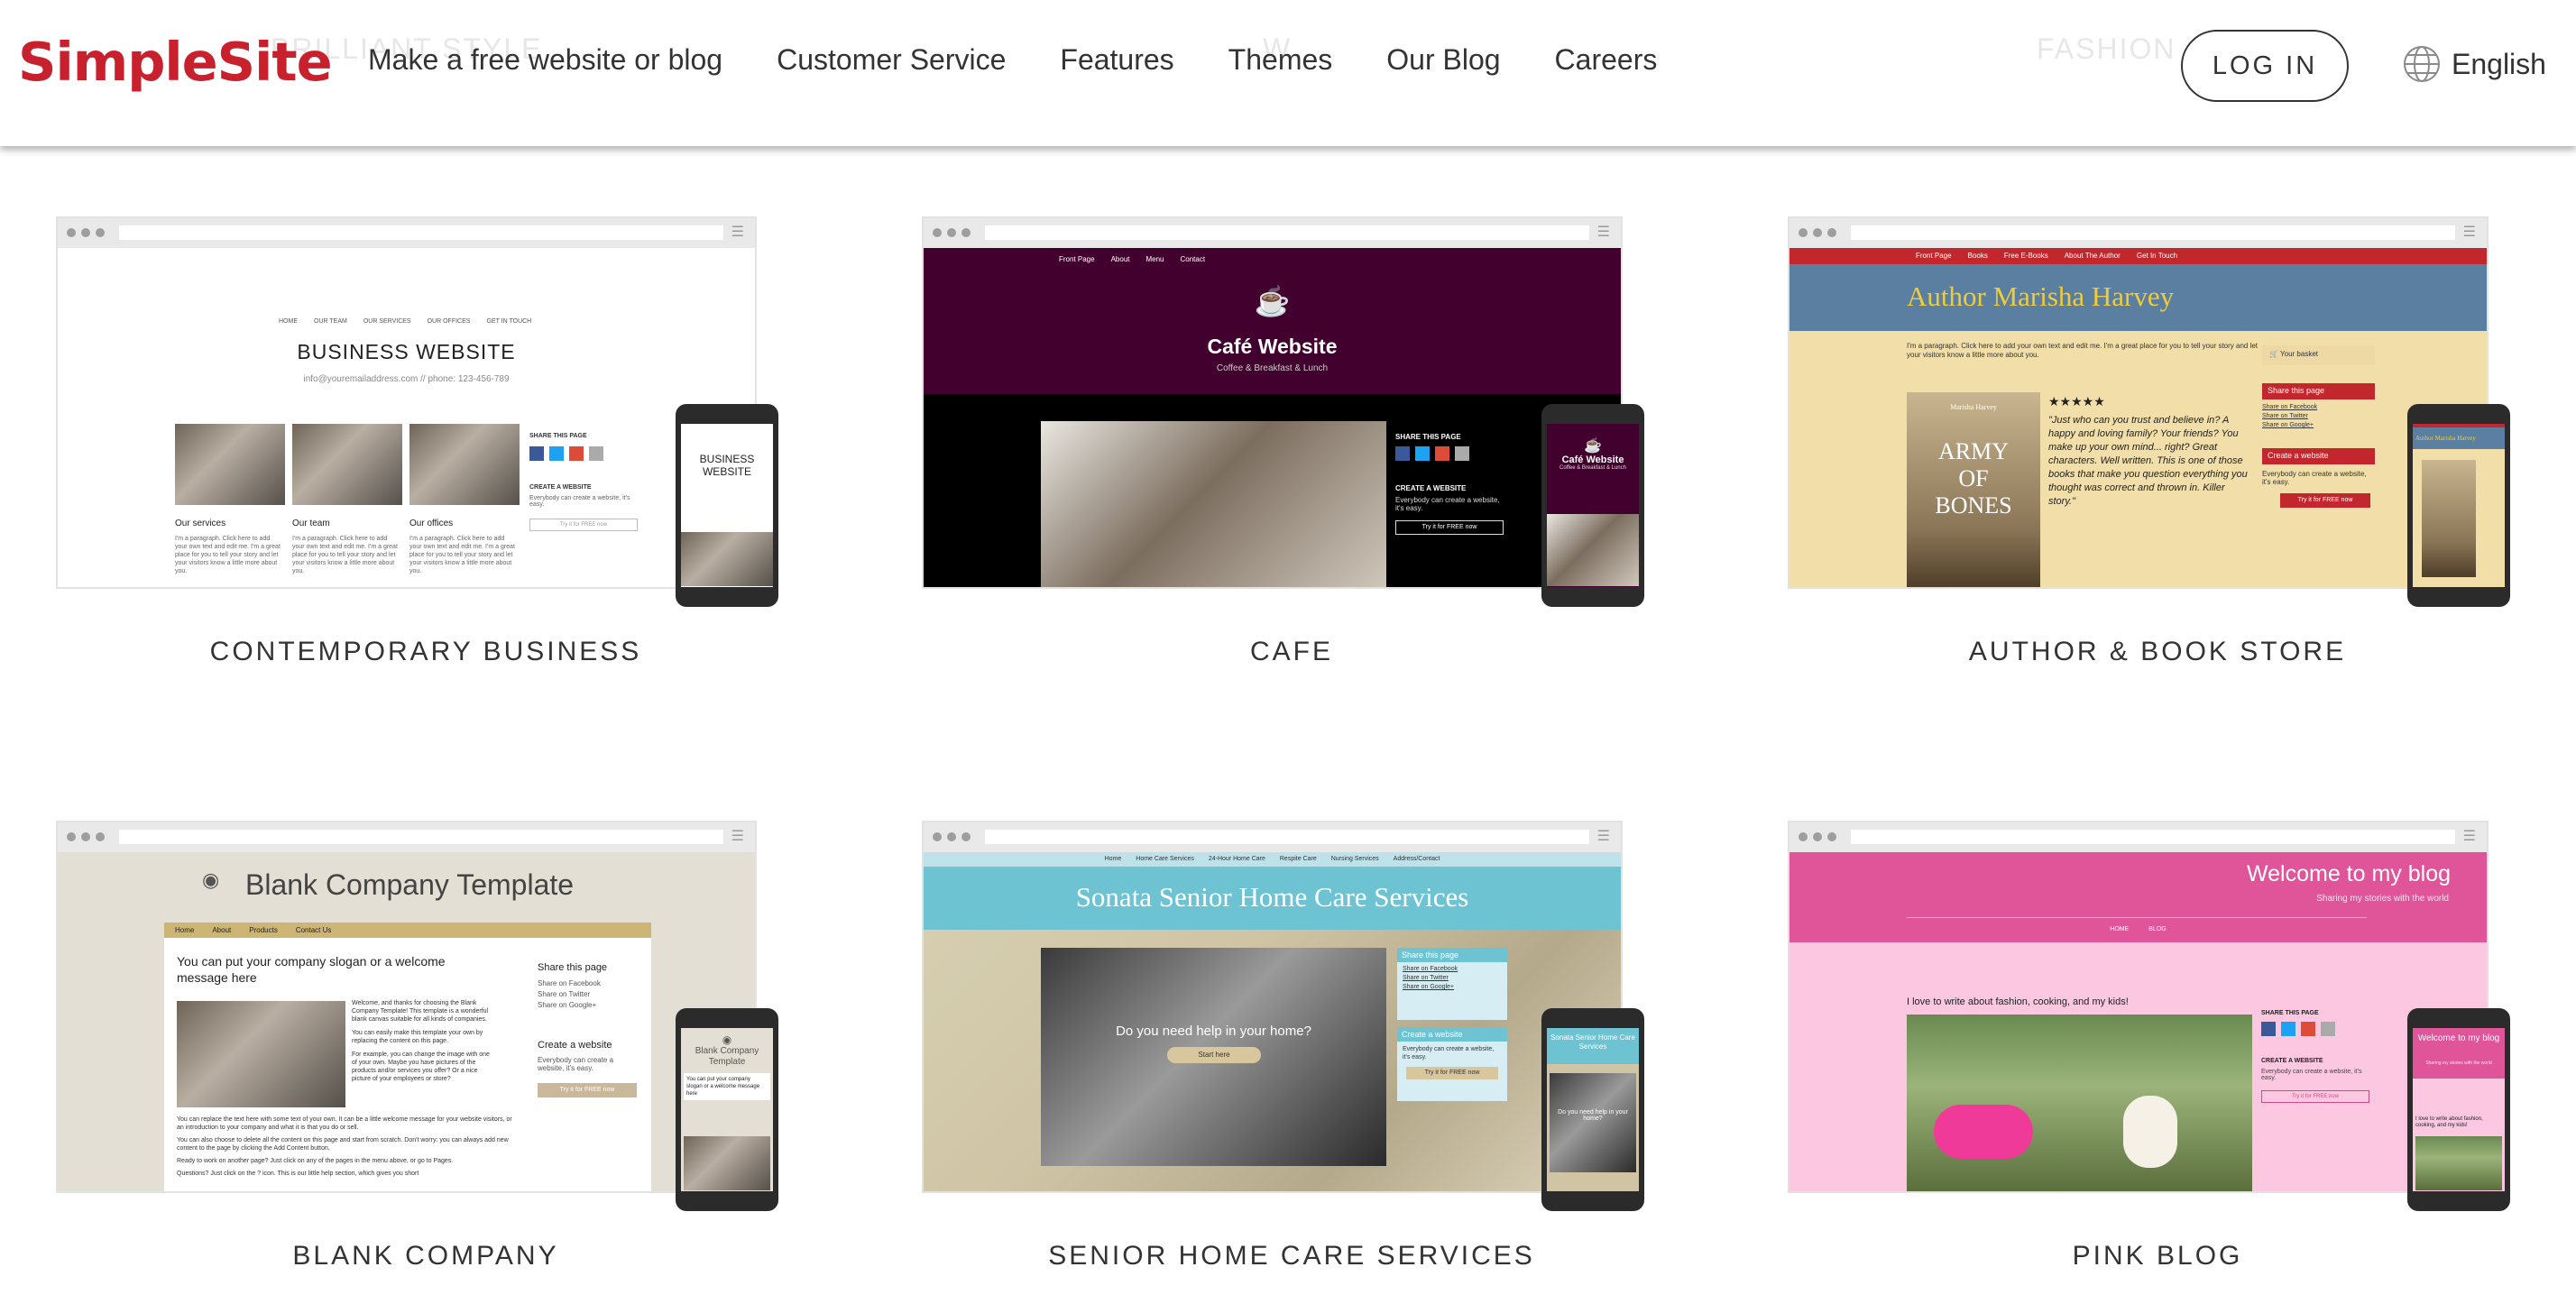  What do you see at coordinates (2318, 391) in the screenshot?
I see `share-heading: Share this page` at bounding box center [2318, 391].